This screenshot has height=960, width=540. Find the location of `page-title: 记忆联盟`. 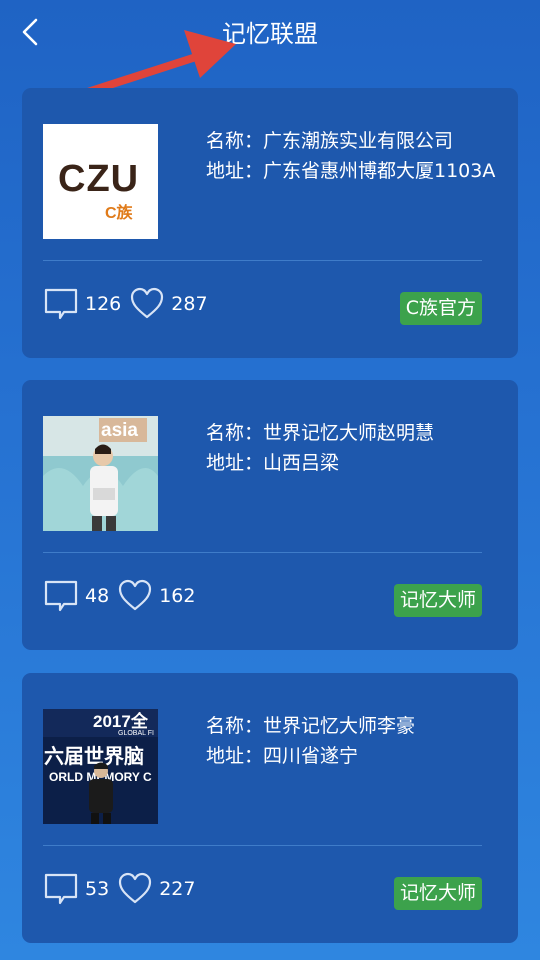

page-title: 记忆联盟 is located at coordinates (270, 34).